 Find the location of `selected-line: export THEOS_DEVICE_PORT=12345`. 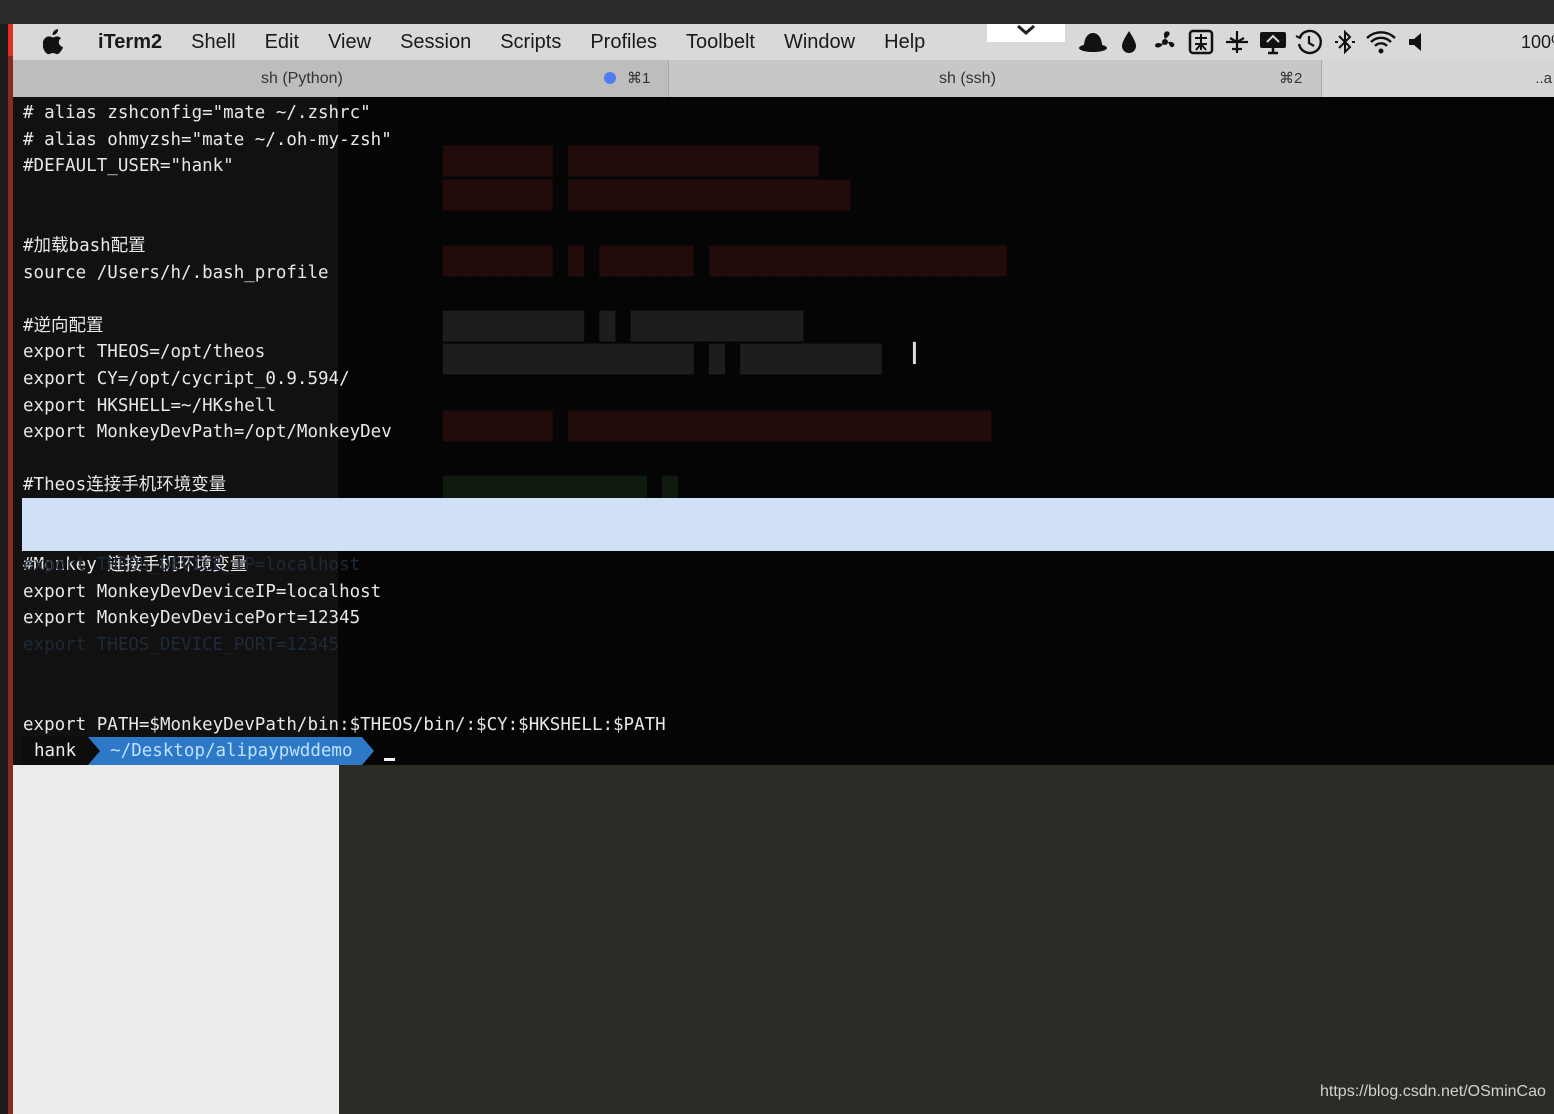

selected-line: export THEOS_DEVICE_PORT=12345 is located at coordinates (181, 644).